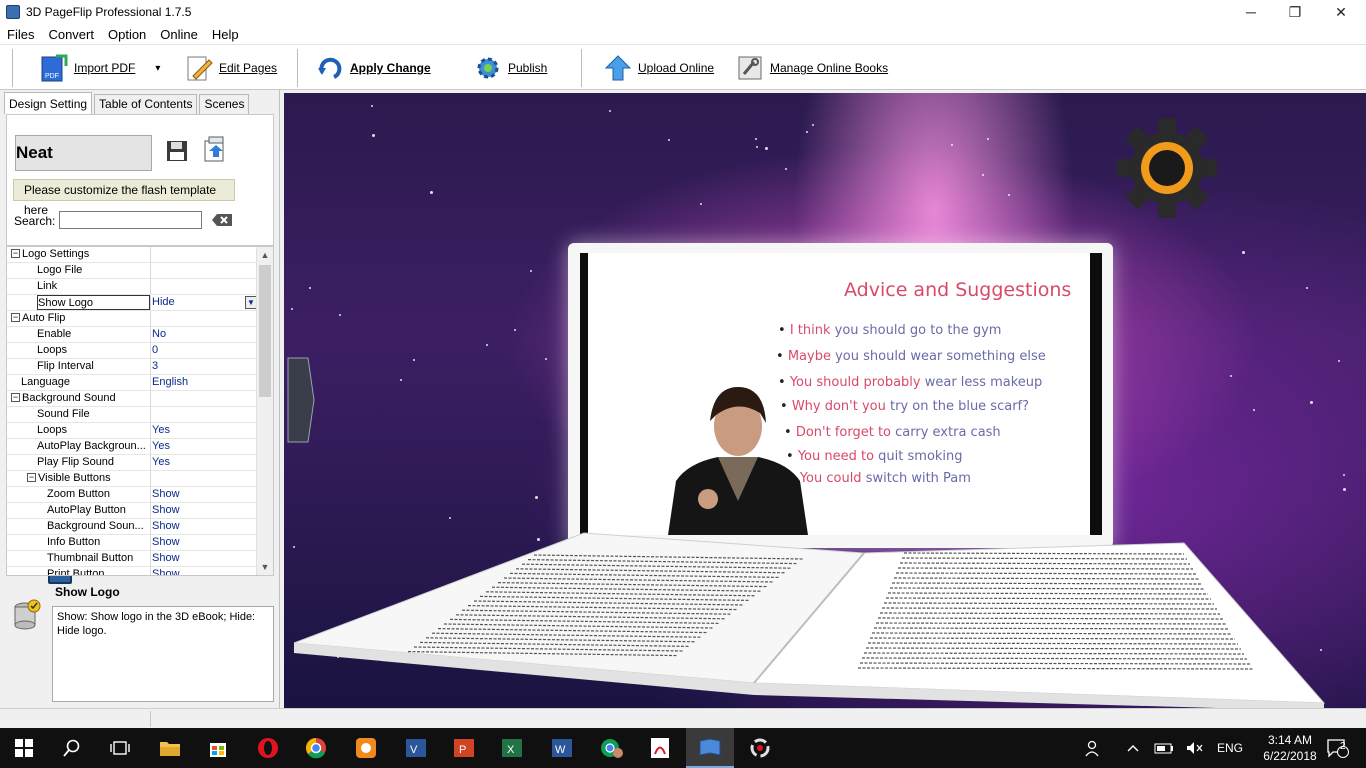 Image resolution: width=1366 pixels, height=768 pixels. What do you see at coordinates (132, 511) in the screenshot?
I see `property-row: AutoPlay Button Show` at bounding box center [132, 511].